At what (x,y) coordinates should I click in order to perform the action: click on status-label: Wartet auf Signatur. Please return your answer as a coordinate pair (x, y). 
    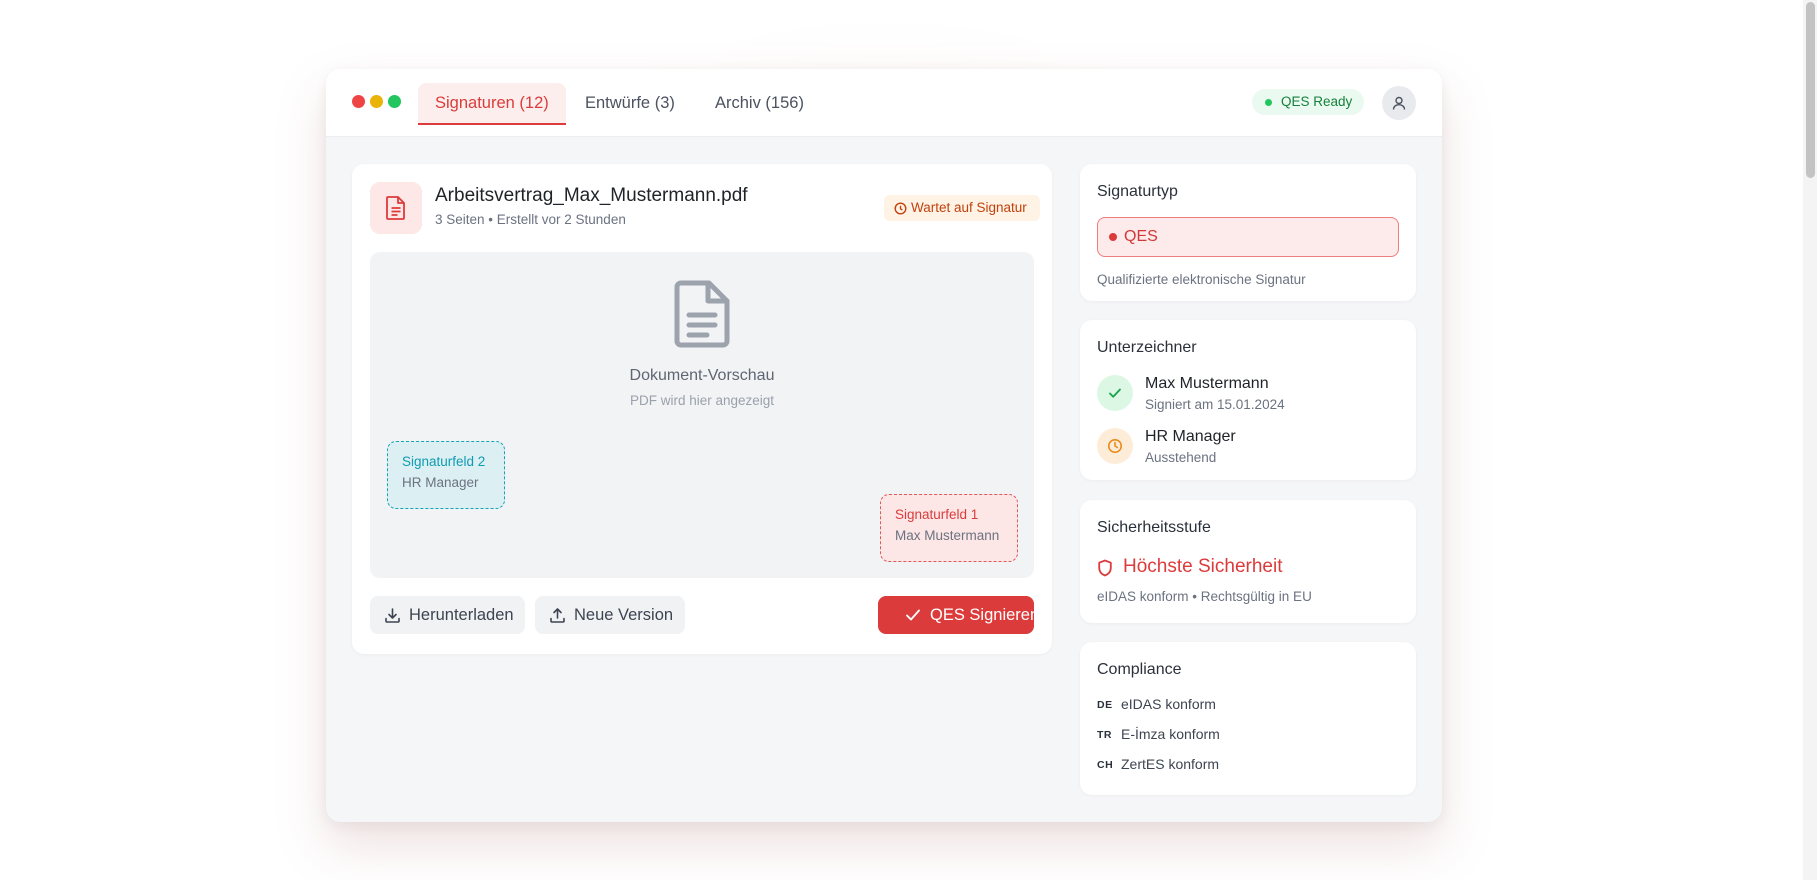
    Looking at the image, I should click on (969, 207).